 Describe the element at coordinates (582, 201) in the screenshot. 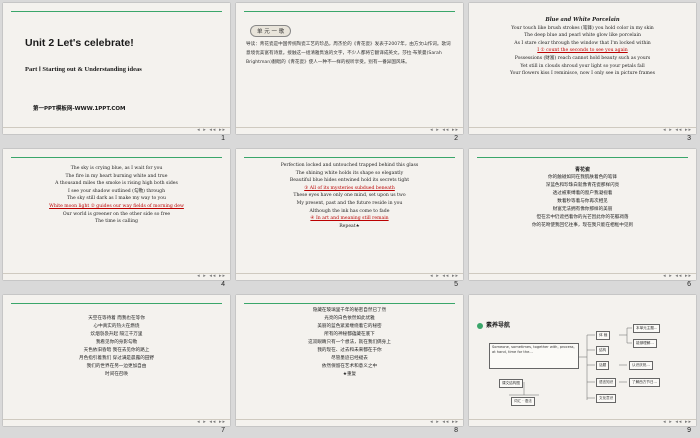

I see `translation-line: 数着秒等着与你再次相见` at that location.